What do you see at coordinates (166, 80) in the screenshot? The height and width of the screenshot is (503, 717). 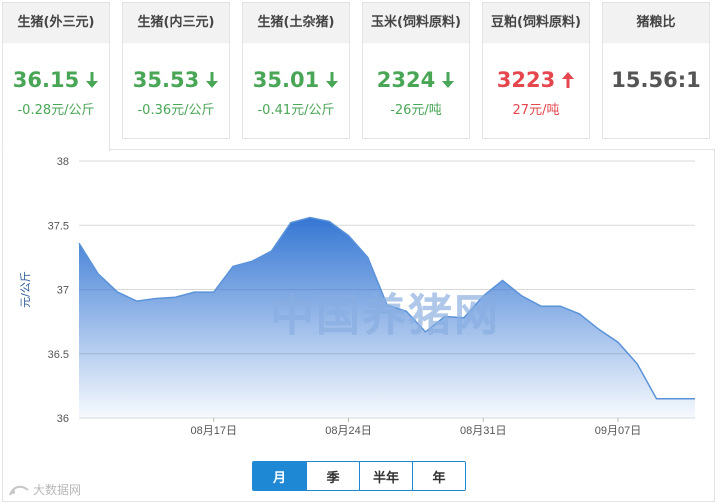 I see `card-value-number: 35.53` at bounding box center [166, 80].